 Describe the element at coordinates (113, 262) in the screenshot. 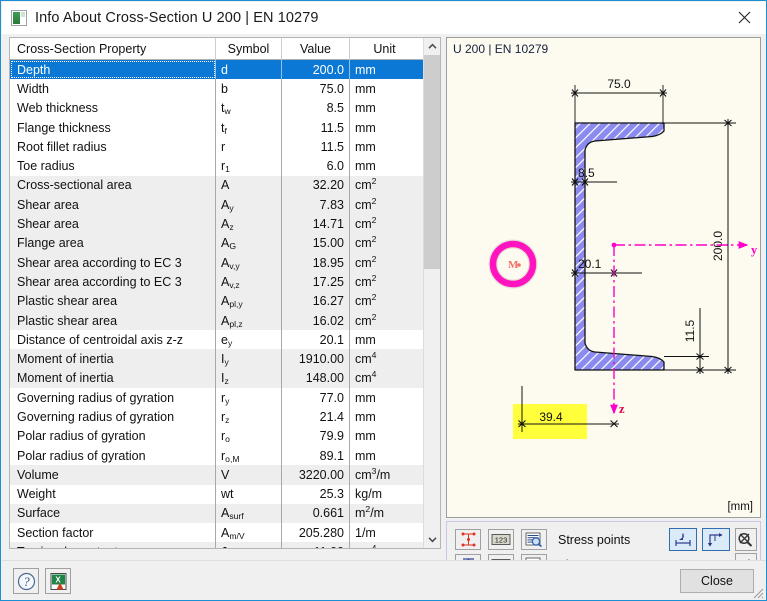

I see `cell-property: Shear area according to EC 3` at that location.